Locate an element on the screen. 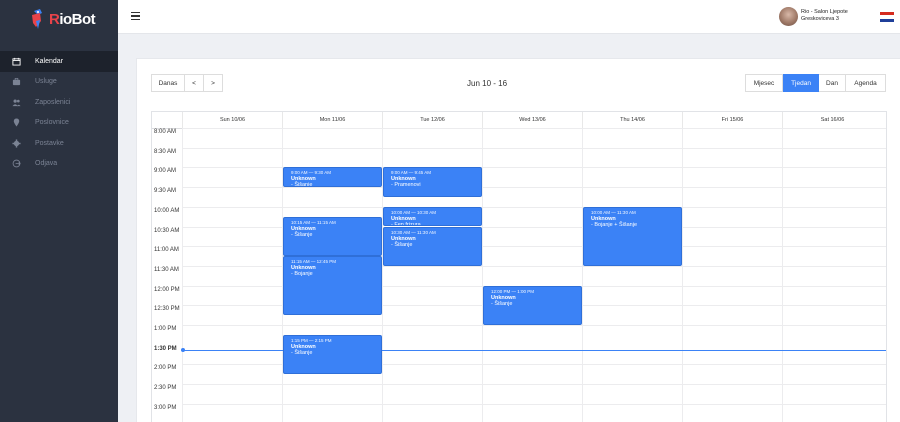 This screenshot has width=900, height=422. time-label: 12:00 PM is located at coordinates (167, 289).